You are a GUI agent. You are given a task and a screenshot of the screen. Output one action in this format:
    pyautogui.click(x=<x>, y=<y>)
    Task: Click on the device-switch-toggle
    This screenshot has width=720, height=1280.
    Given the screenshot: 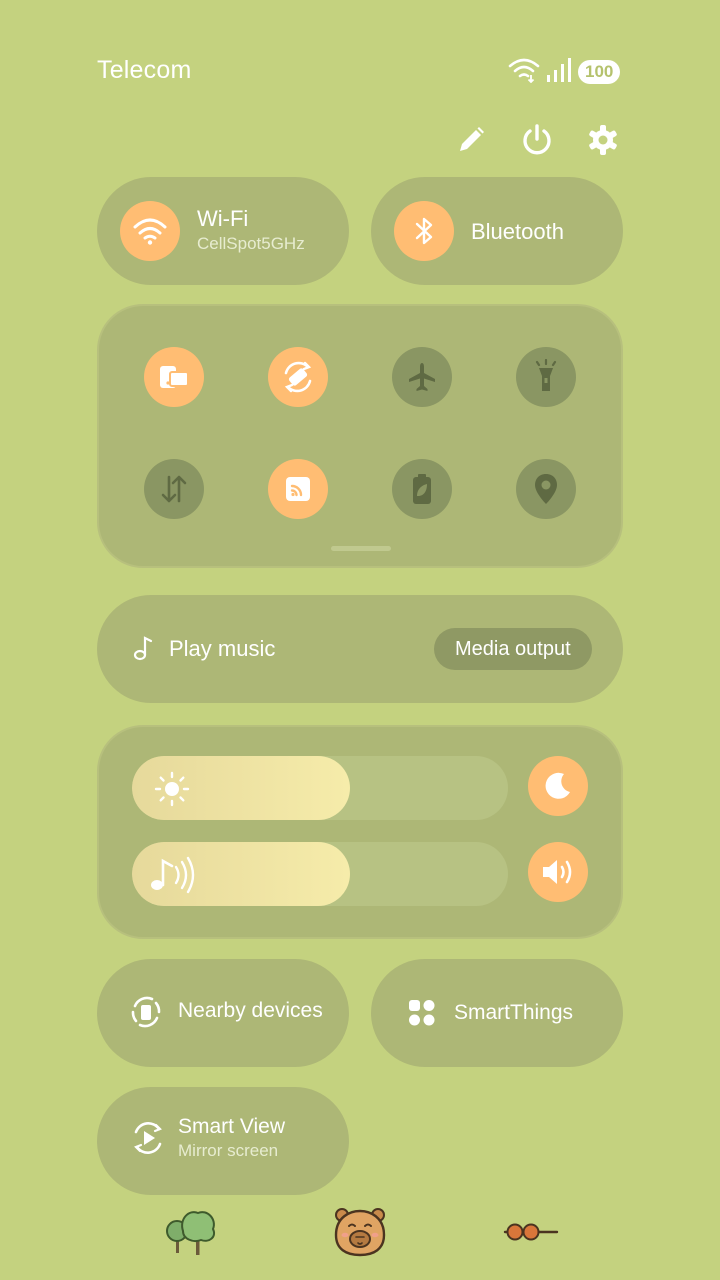 What is the action you would take?
    pyautogui.click(x=174, y=377)
    